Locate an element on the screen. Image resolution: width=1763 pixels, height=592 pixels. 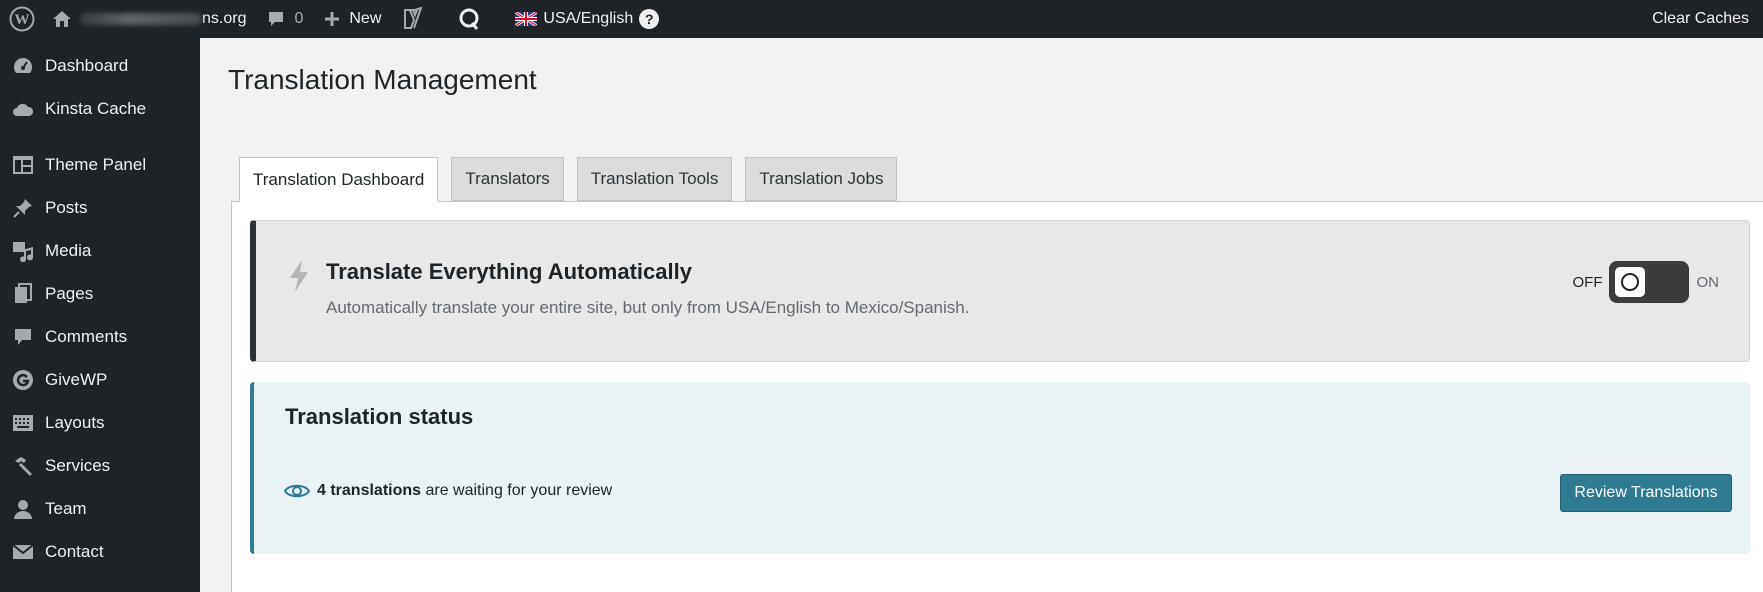
toggle-on-label: ON is located at coordinates (1708, 282).